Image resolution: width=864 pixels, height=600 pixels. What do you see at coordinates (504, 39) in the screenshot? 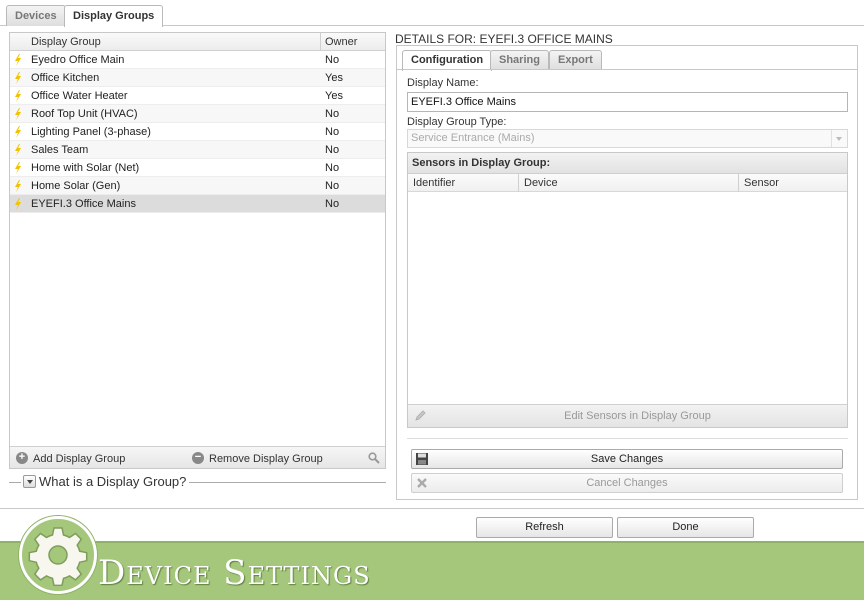
I see `details-title: DETAILS FOR: EYEFI.3 OFFICE MAINS` at bounding box center [504, 39].